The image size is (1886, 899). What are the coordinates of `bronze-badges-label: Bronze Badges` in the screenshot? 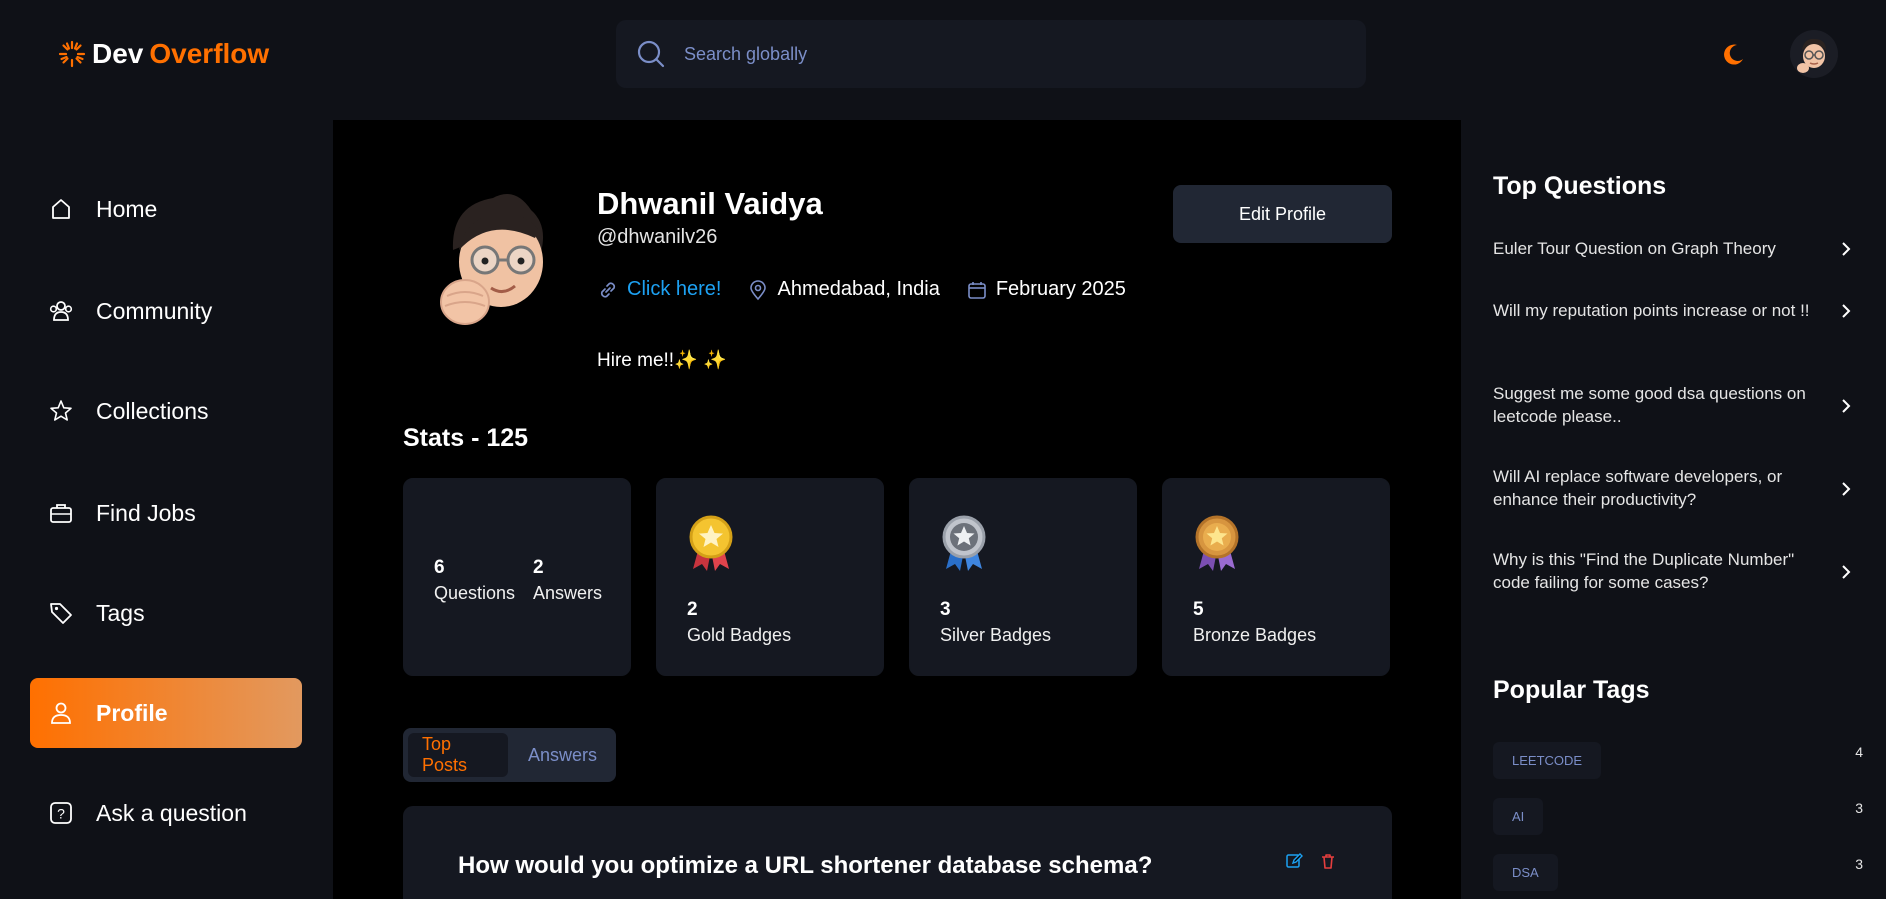 It's located at (1255, 635).